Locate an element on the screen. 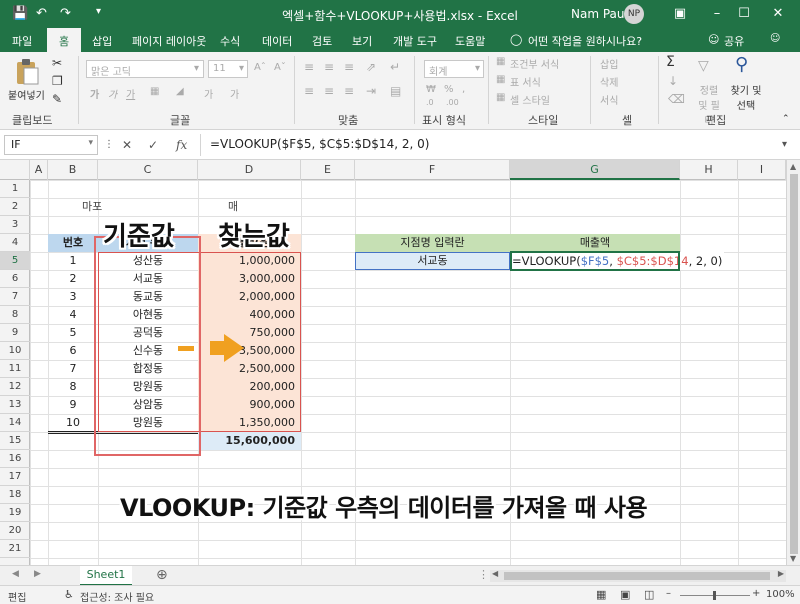 Image resolution: width=800 pixels, height=604 pixels. row-header: 2 is located at coordinates (15, 207).